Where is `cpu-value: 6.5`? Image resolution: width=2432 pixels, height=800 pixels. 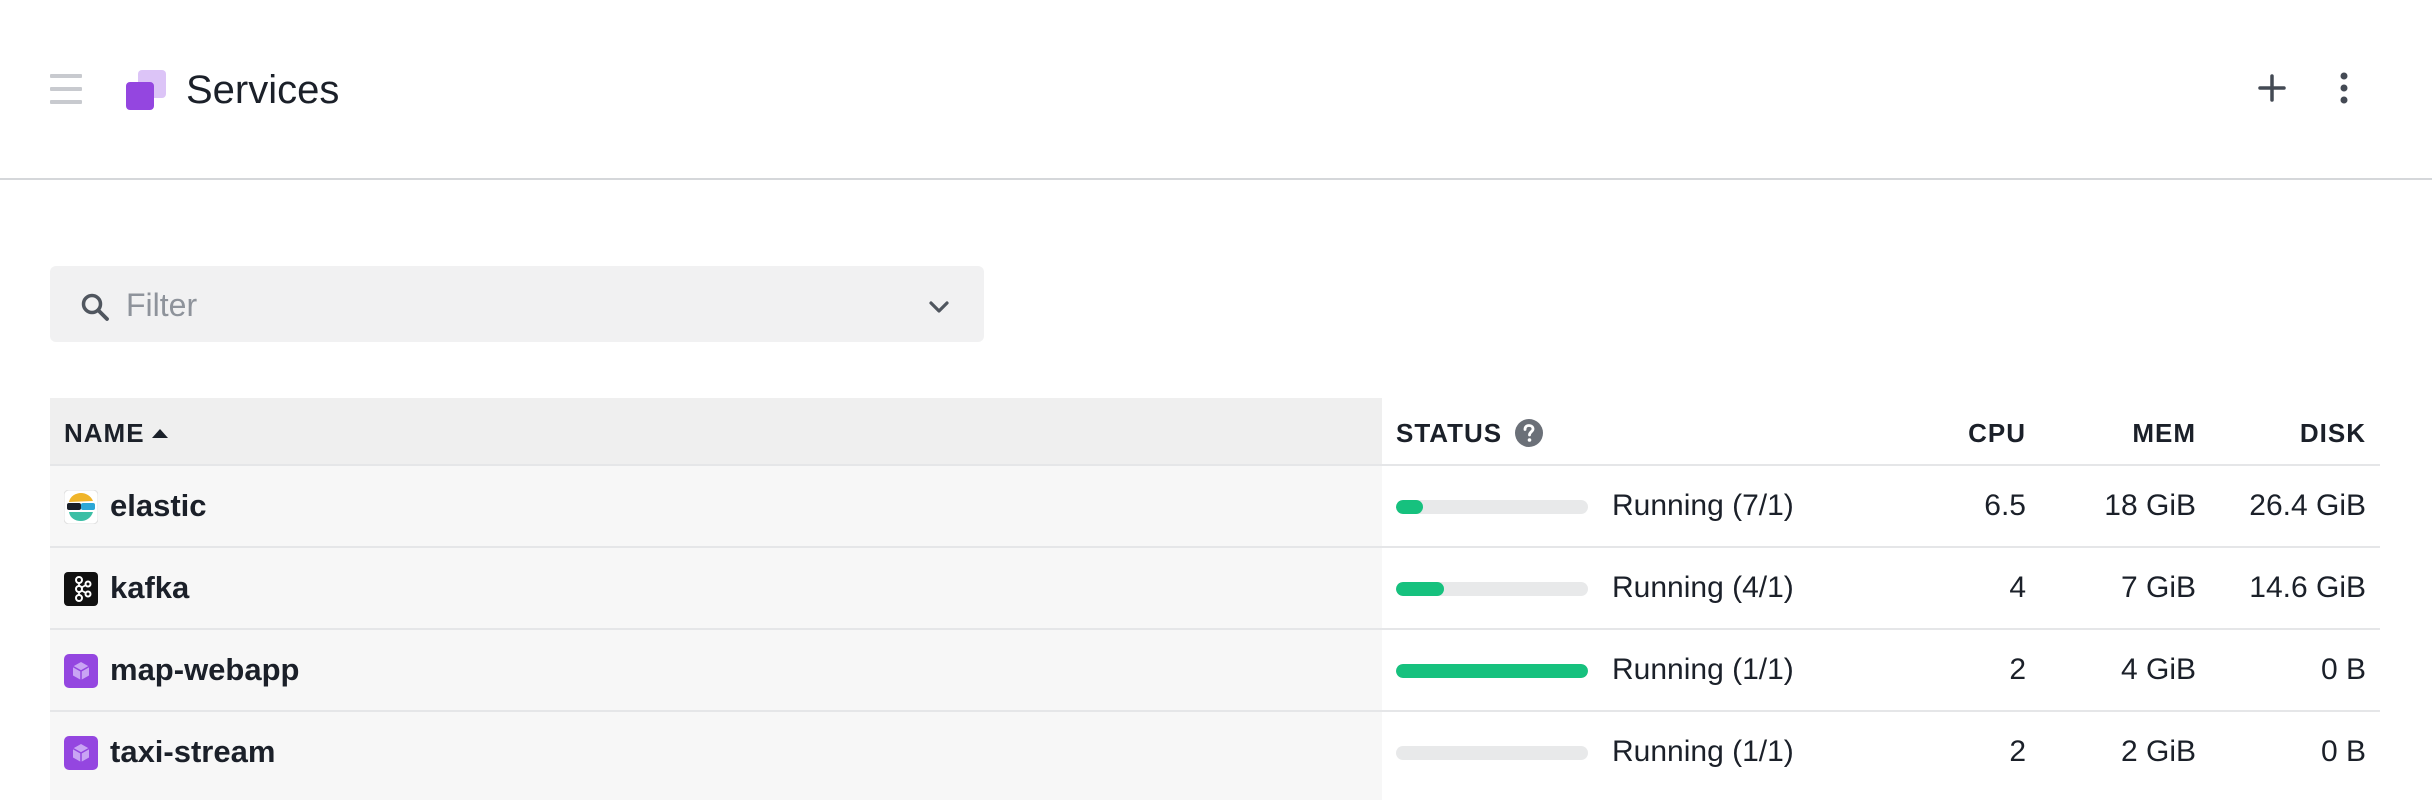
cpu-value: 6.5 is located at coordinates (2005, 505).